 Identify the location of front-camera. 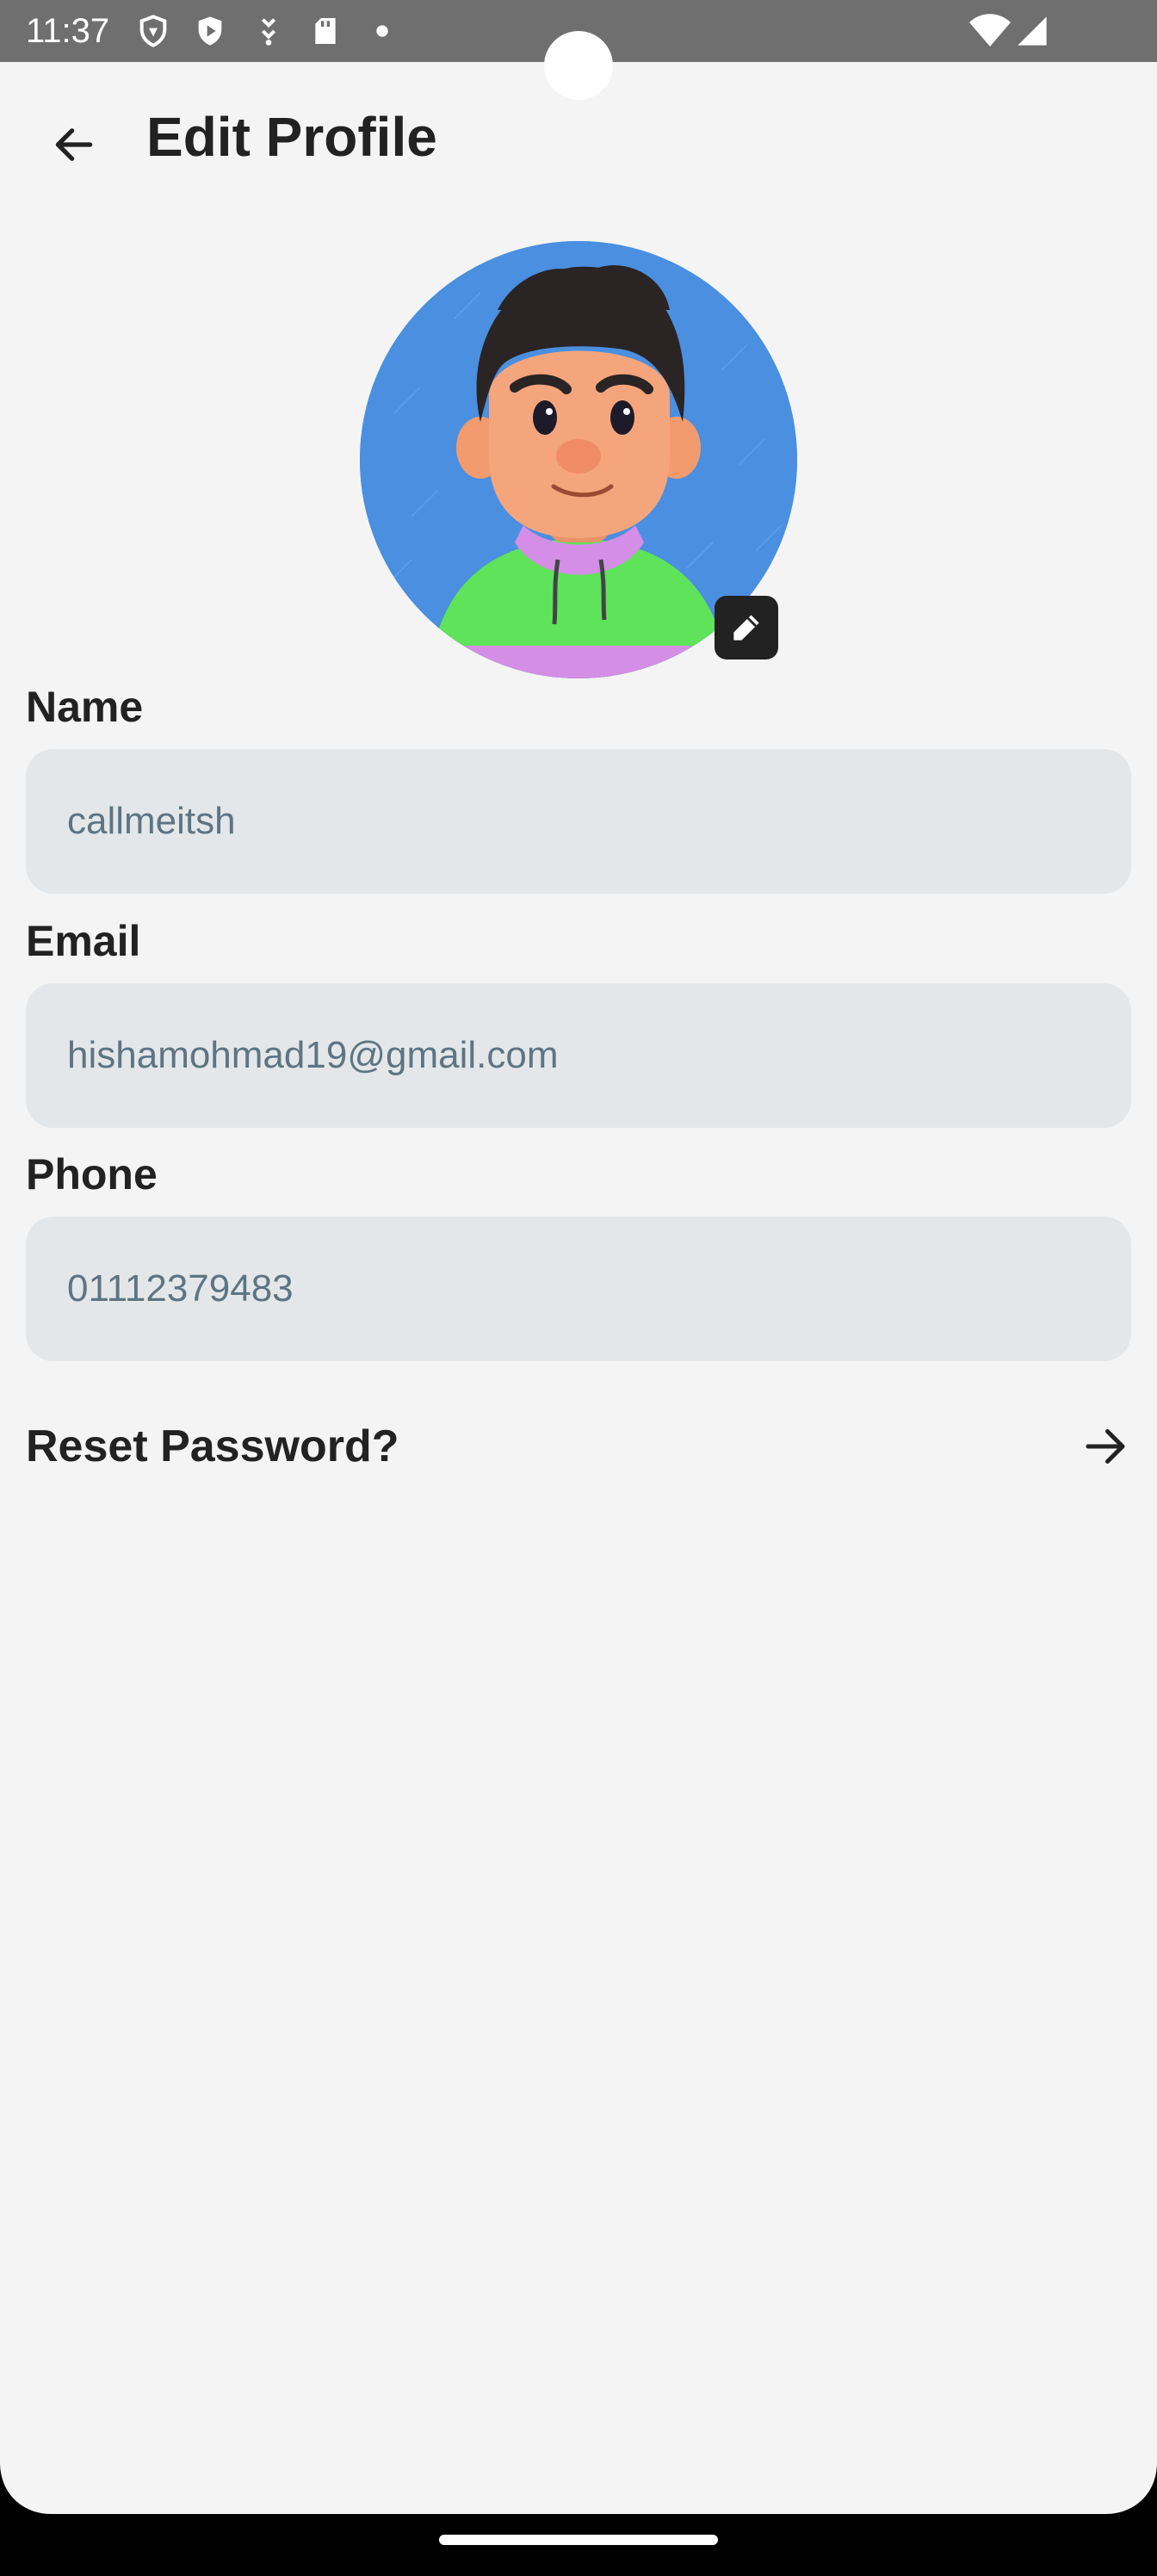
(579, 65).